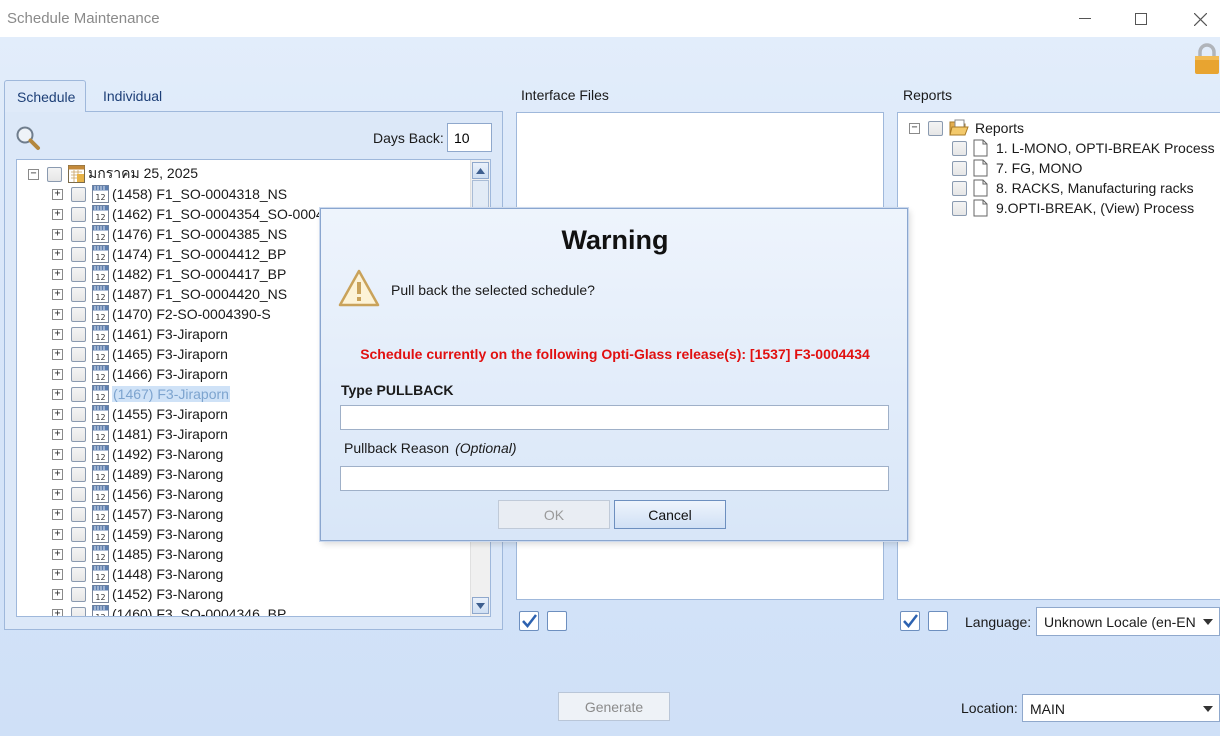 Image resolution: width=1220 pixels, height=736 pixels. Describe the element at coordinates (137, 514) in the screenshot. I see `list-item: +12 (1457) F3-Narong` at that location.